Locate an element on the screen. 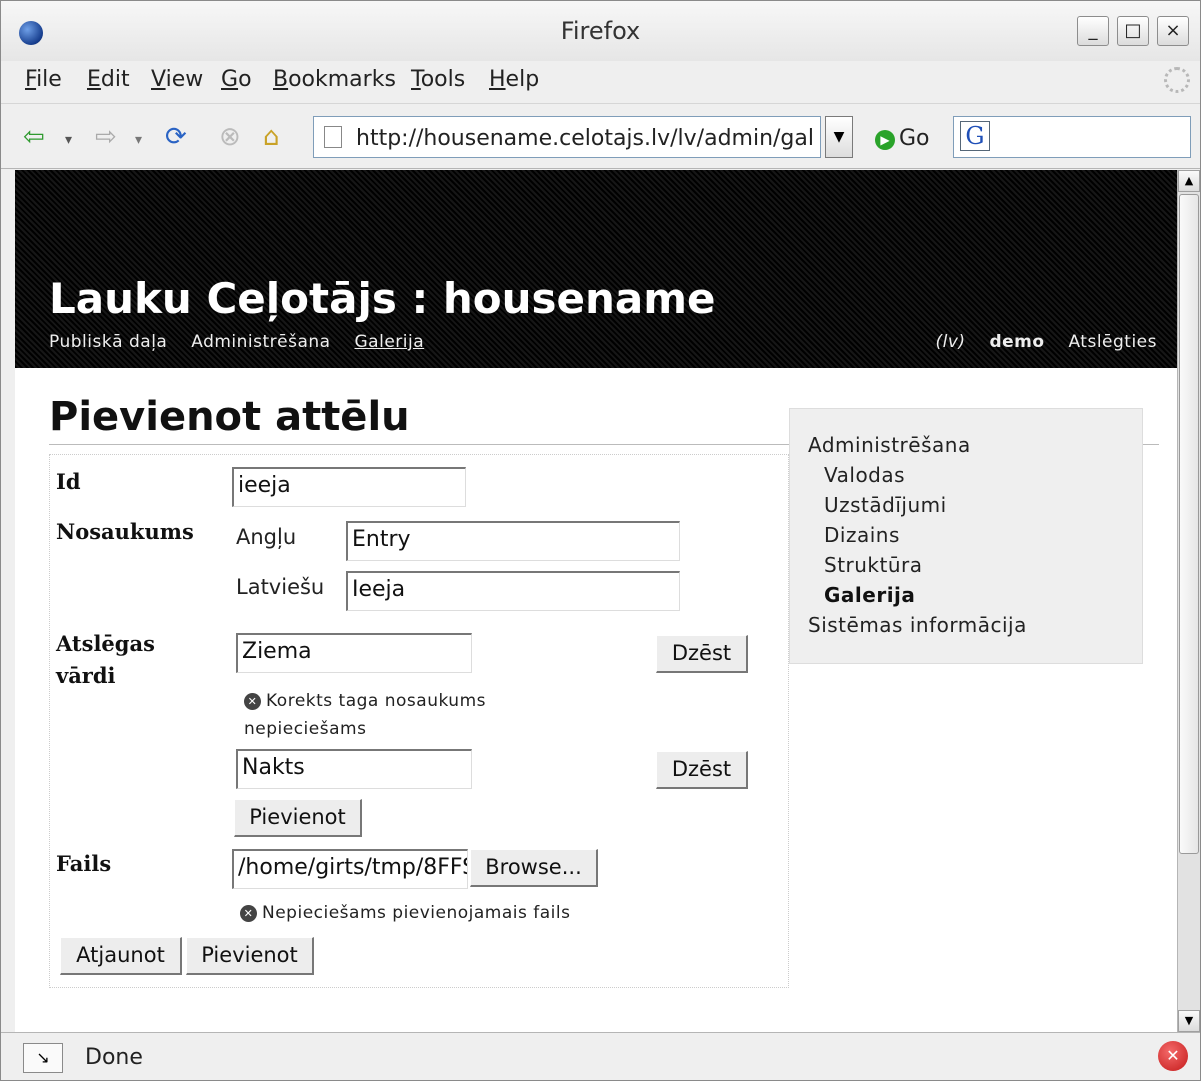  update-button: Atjaunot is located at coordinates (121, 956).